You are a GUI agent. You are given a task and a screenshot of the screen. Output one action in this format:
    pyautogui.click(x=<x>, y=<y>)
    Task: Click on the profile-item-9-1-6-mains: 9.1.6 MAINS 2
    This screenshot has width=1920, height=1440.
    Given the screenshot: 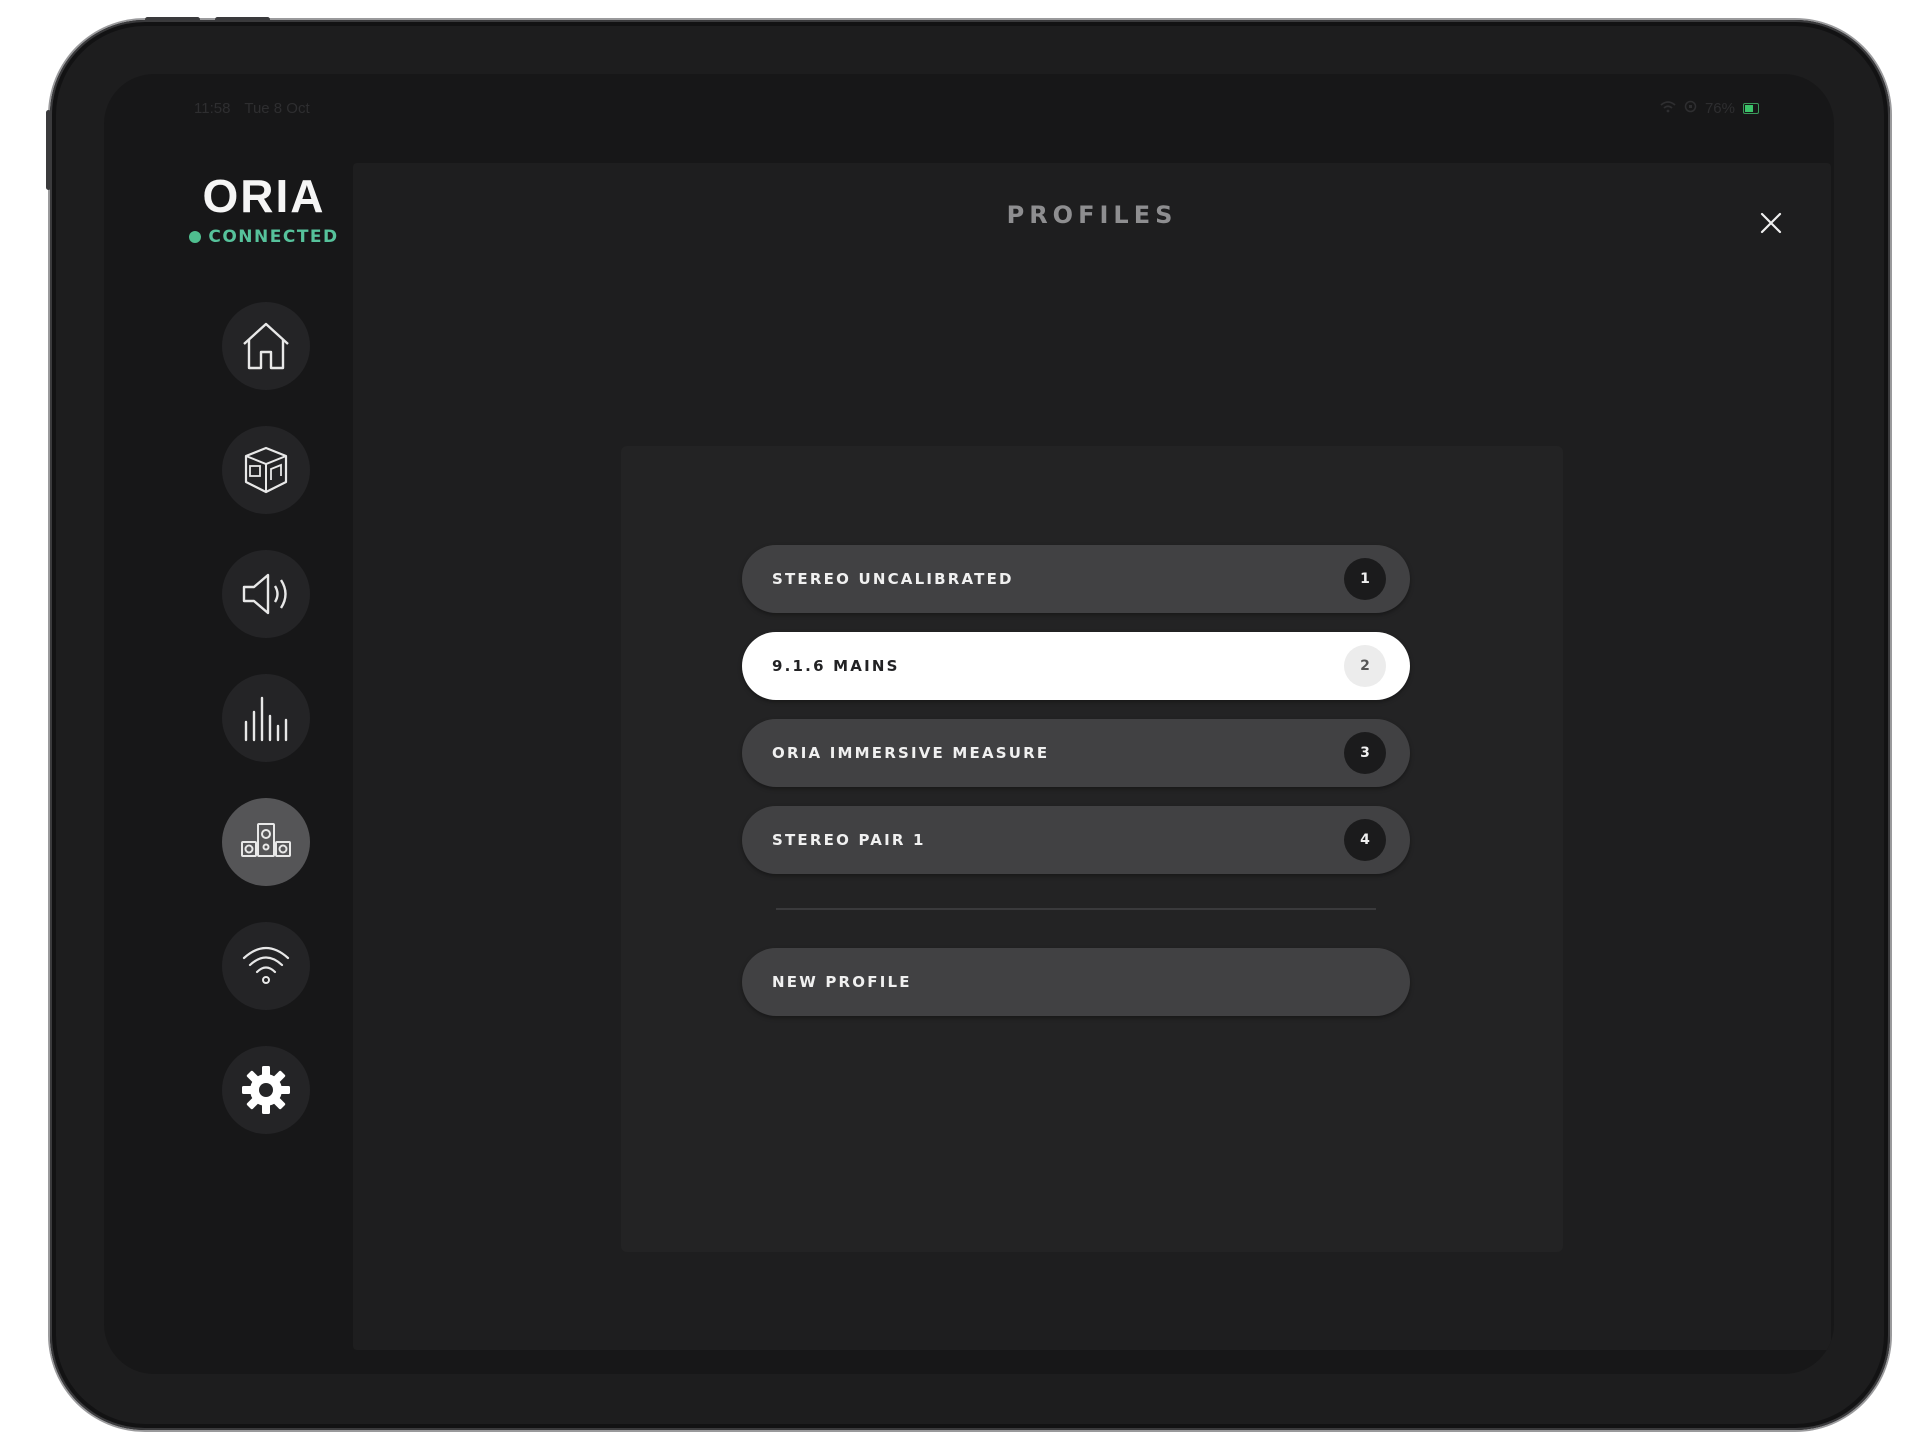 What is the action you would take?
    pyautogui.click(x=1076, y=666)
    